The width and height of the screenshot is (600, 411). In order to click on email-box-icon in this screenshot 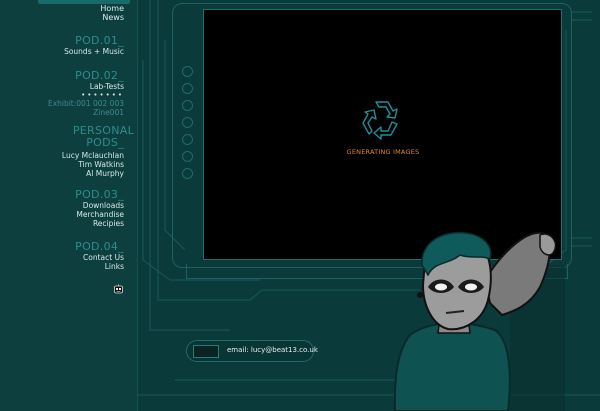, I will do `click(206, 351)`.